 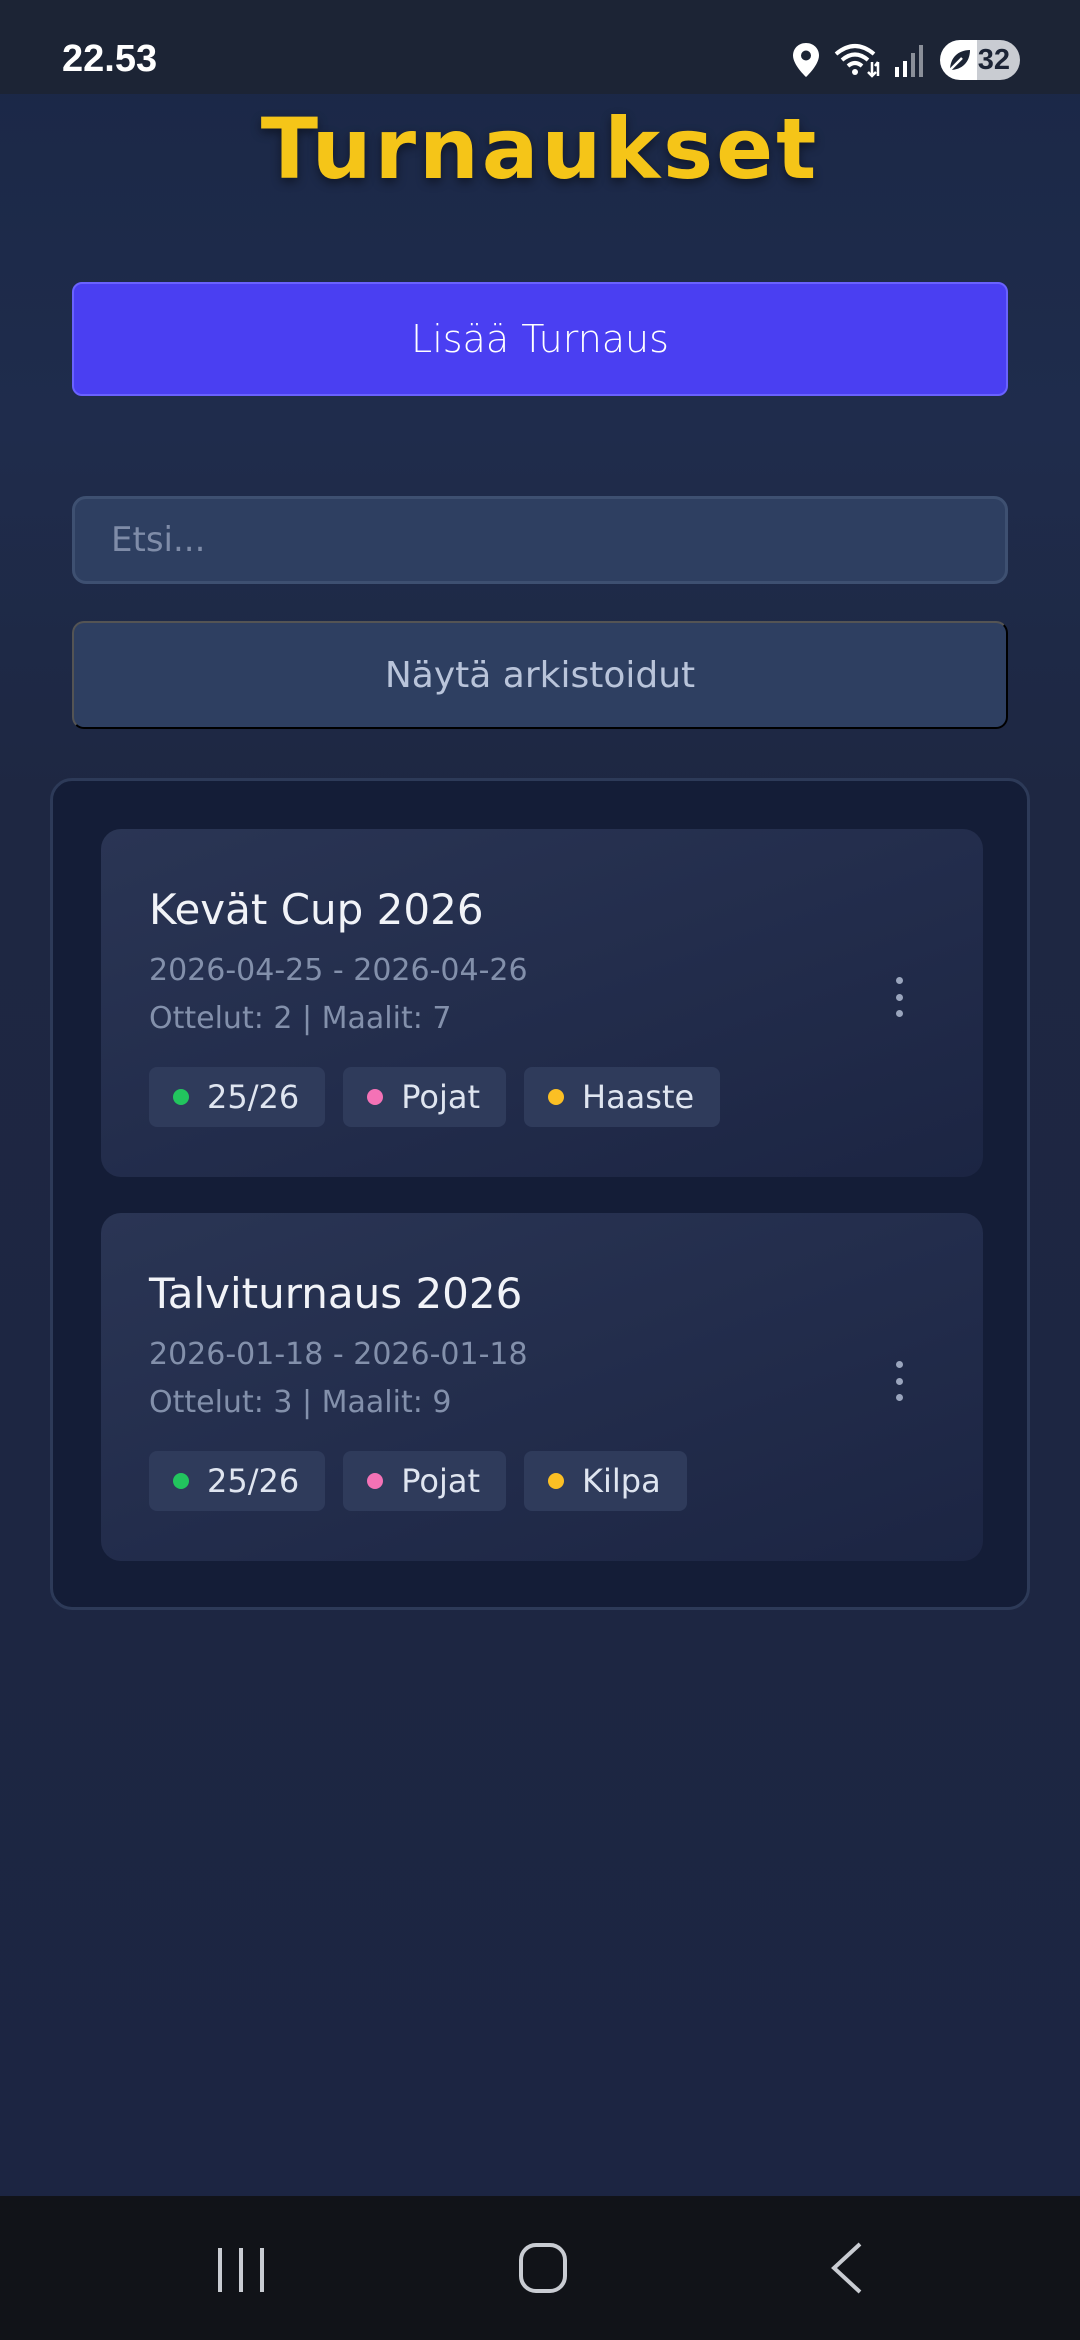 I want to click on status-icons: 32, so click(x=906, y=60).